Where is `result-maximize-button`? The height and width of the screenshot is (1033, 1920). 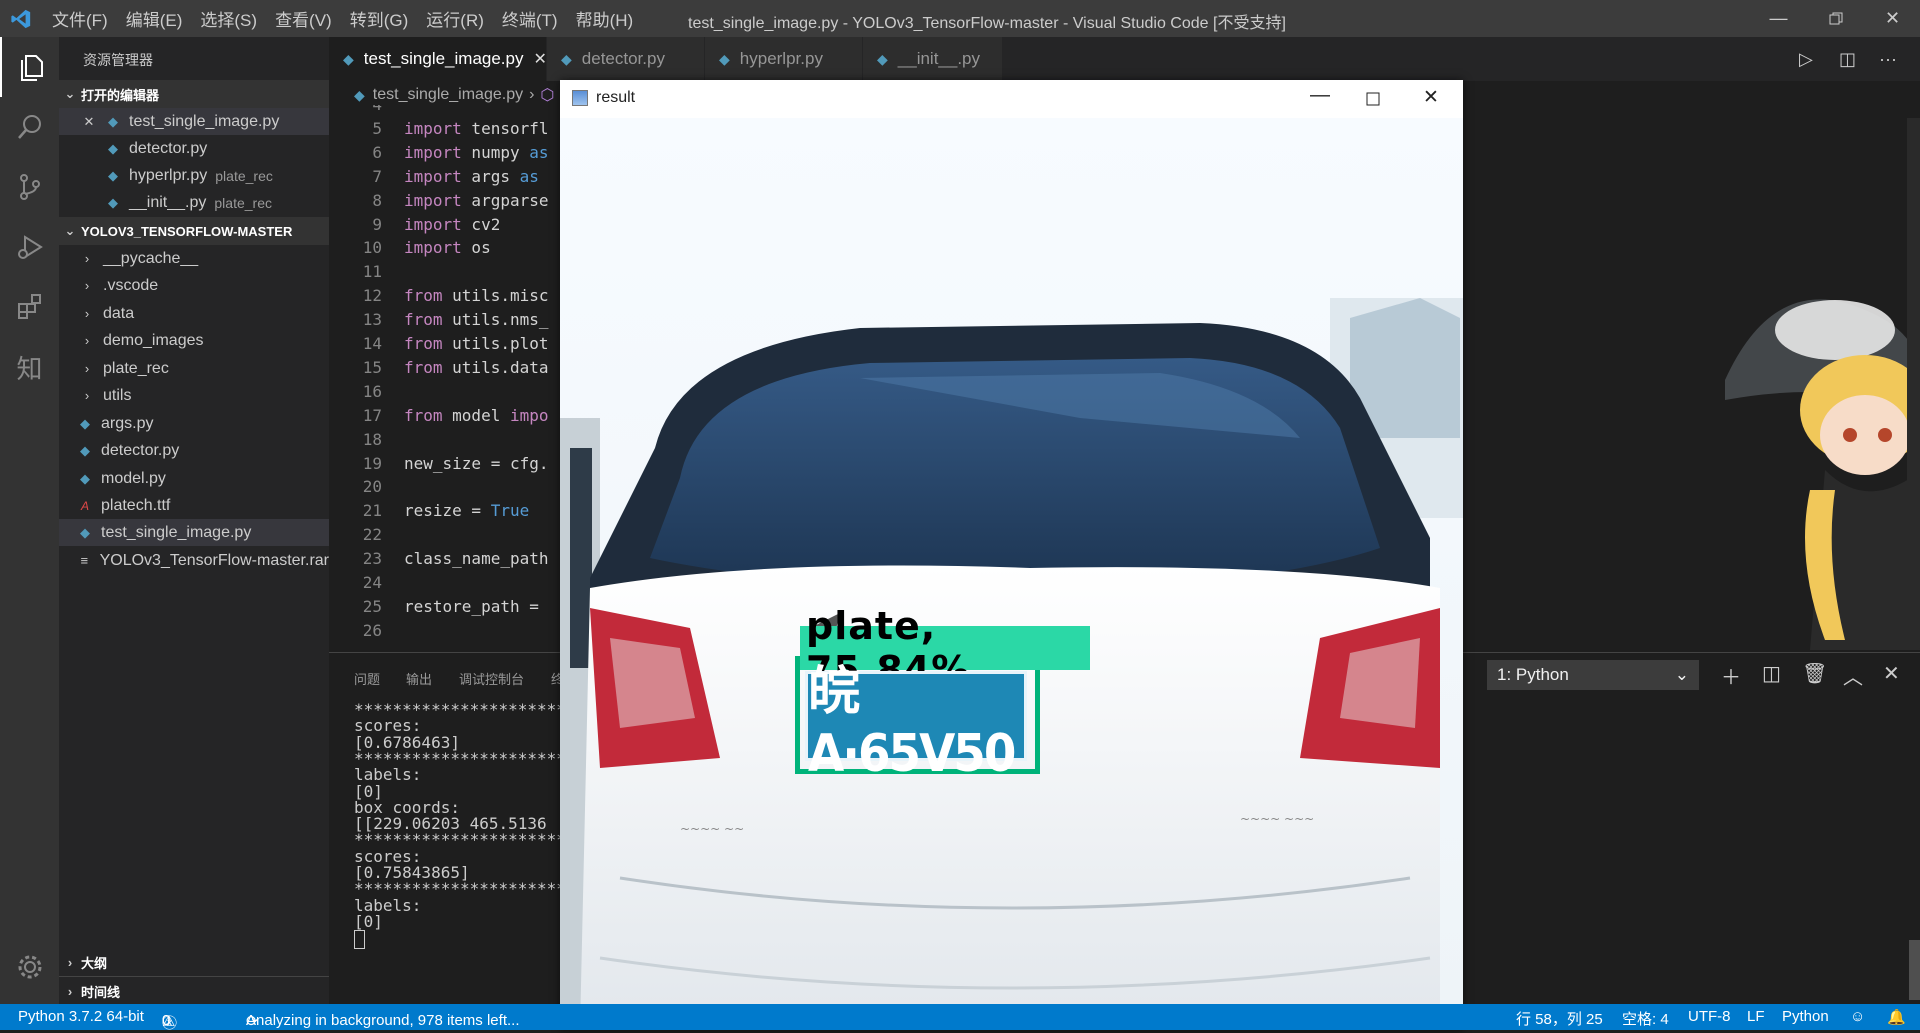 result-maximize-button is located at coordinates (1373, 101).